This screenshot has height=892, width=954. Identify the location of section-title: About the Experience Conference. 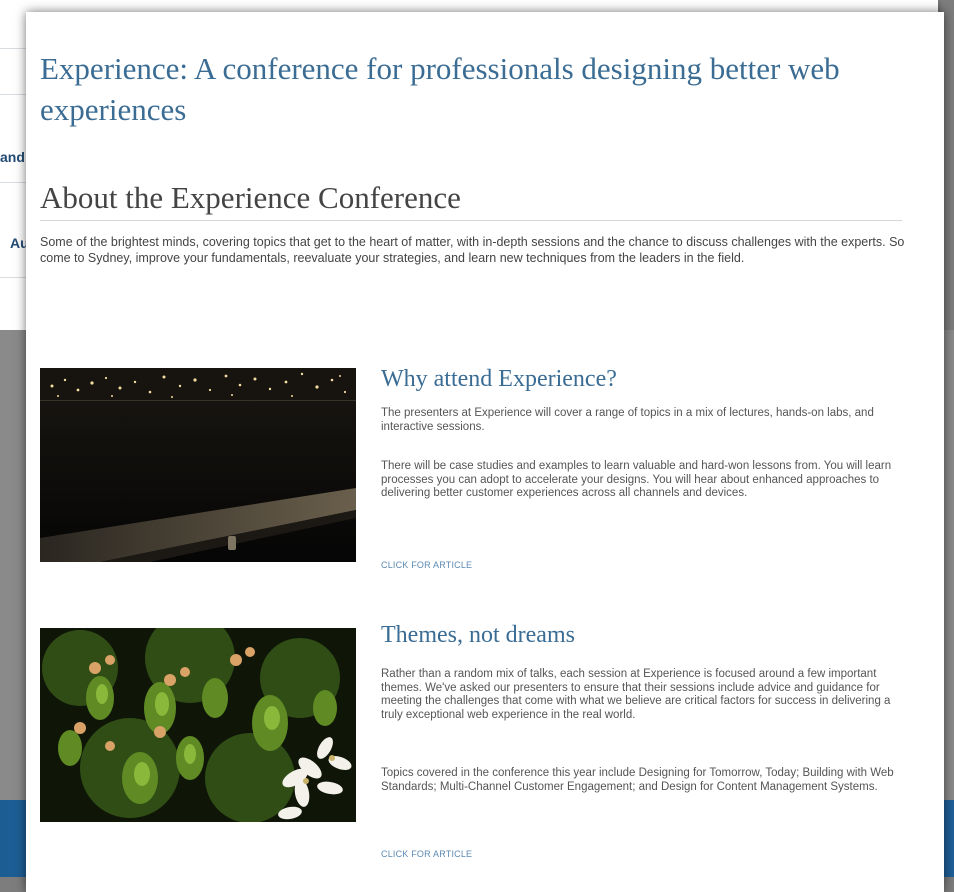
(250, 197).